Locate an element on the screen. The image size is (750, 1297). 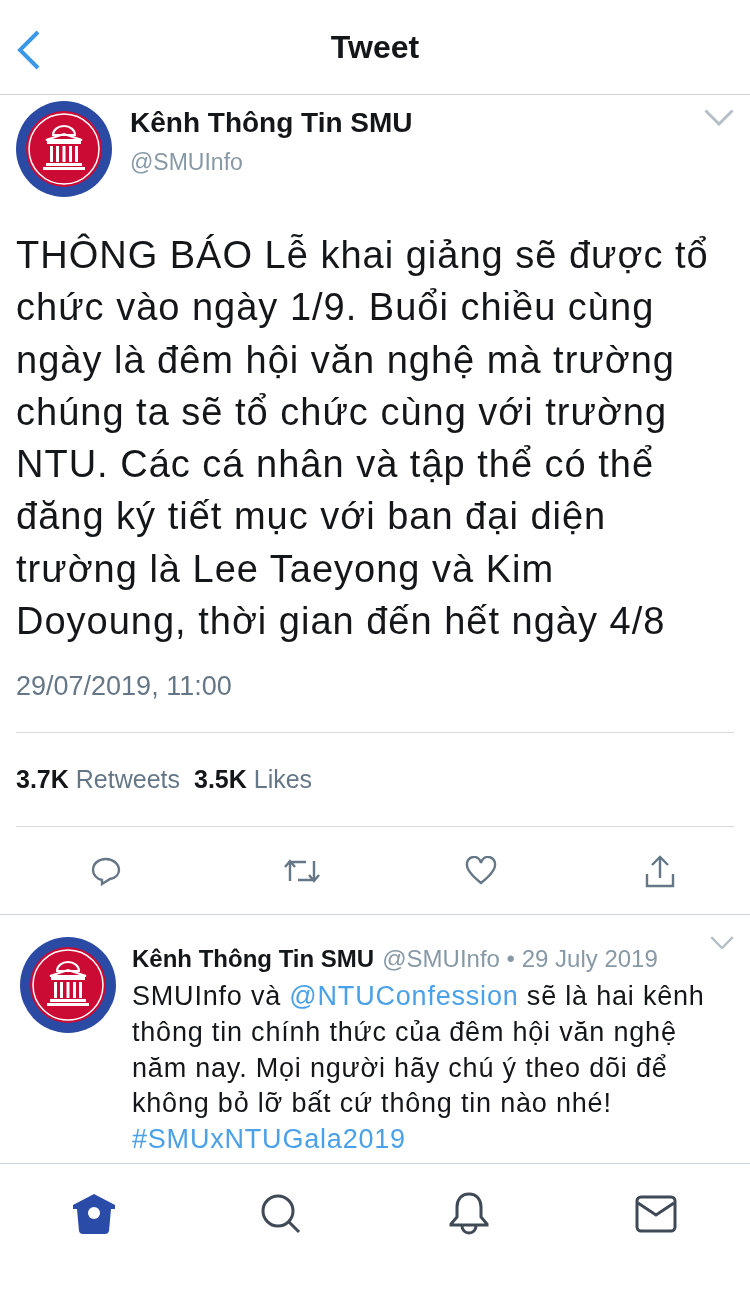
account-handle: @SMUInfo is located at coordinates (187, 162).